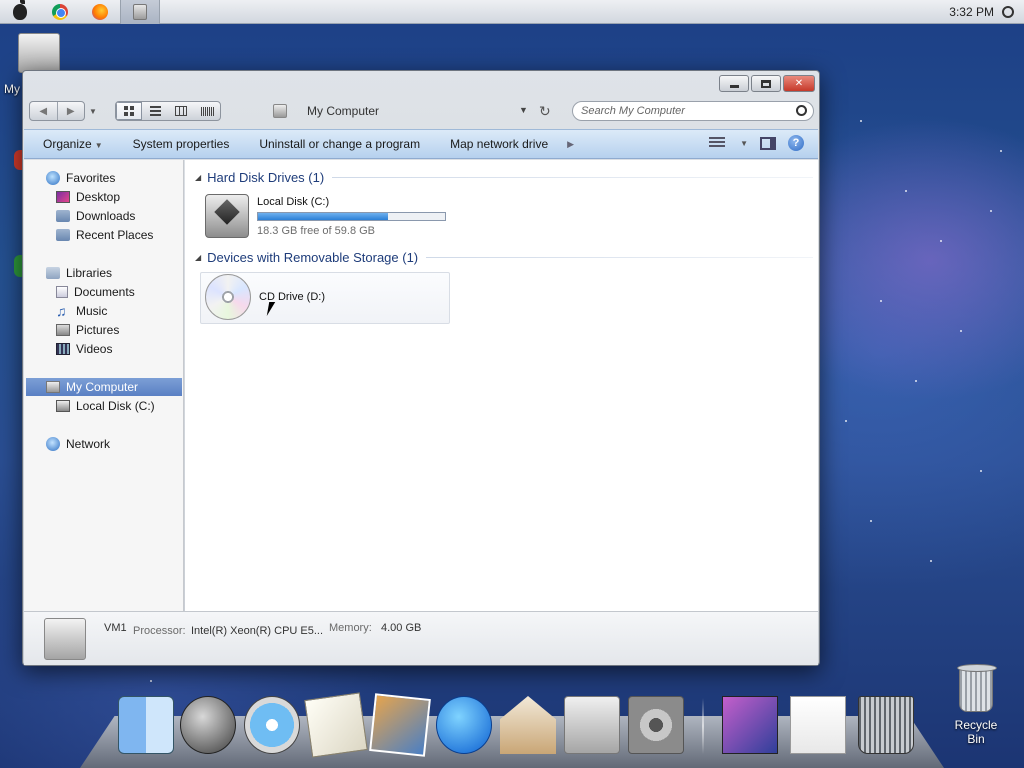 The height and width of the screenshot is (768, 1024). I want to click on forward-button: ▶, so click(70, 111).